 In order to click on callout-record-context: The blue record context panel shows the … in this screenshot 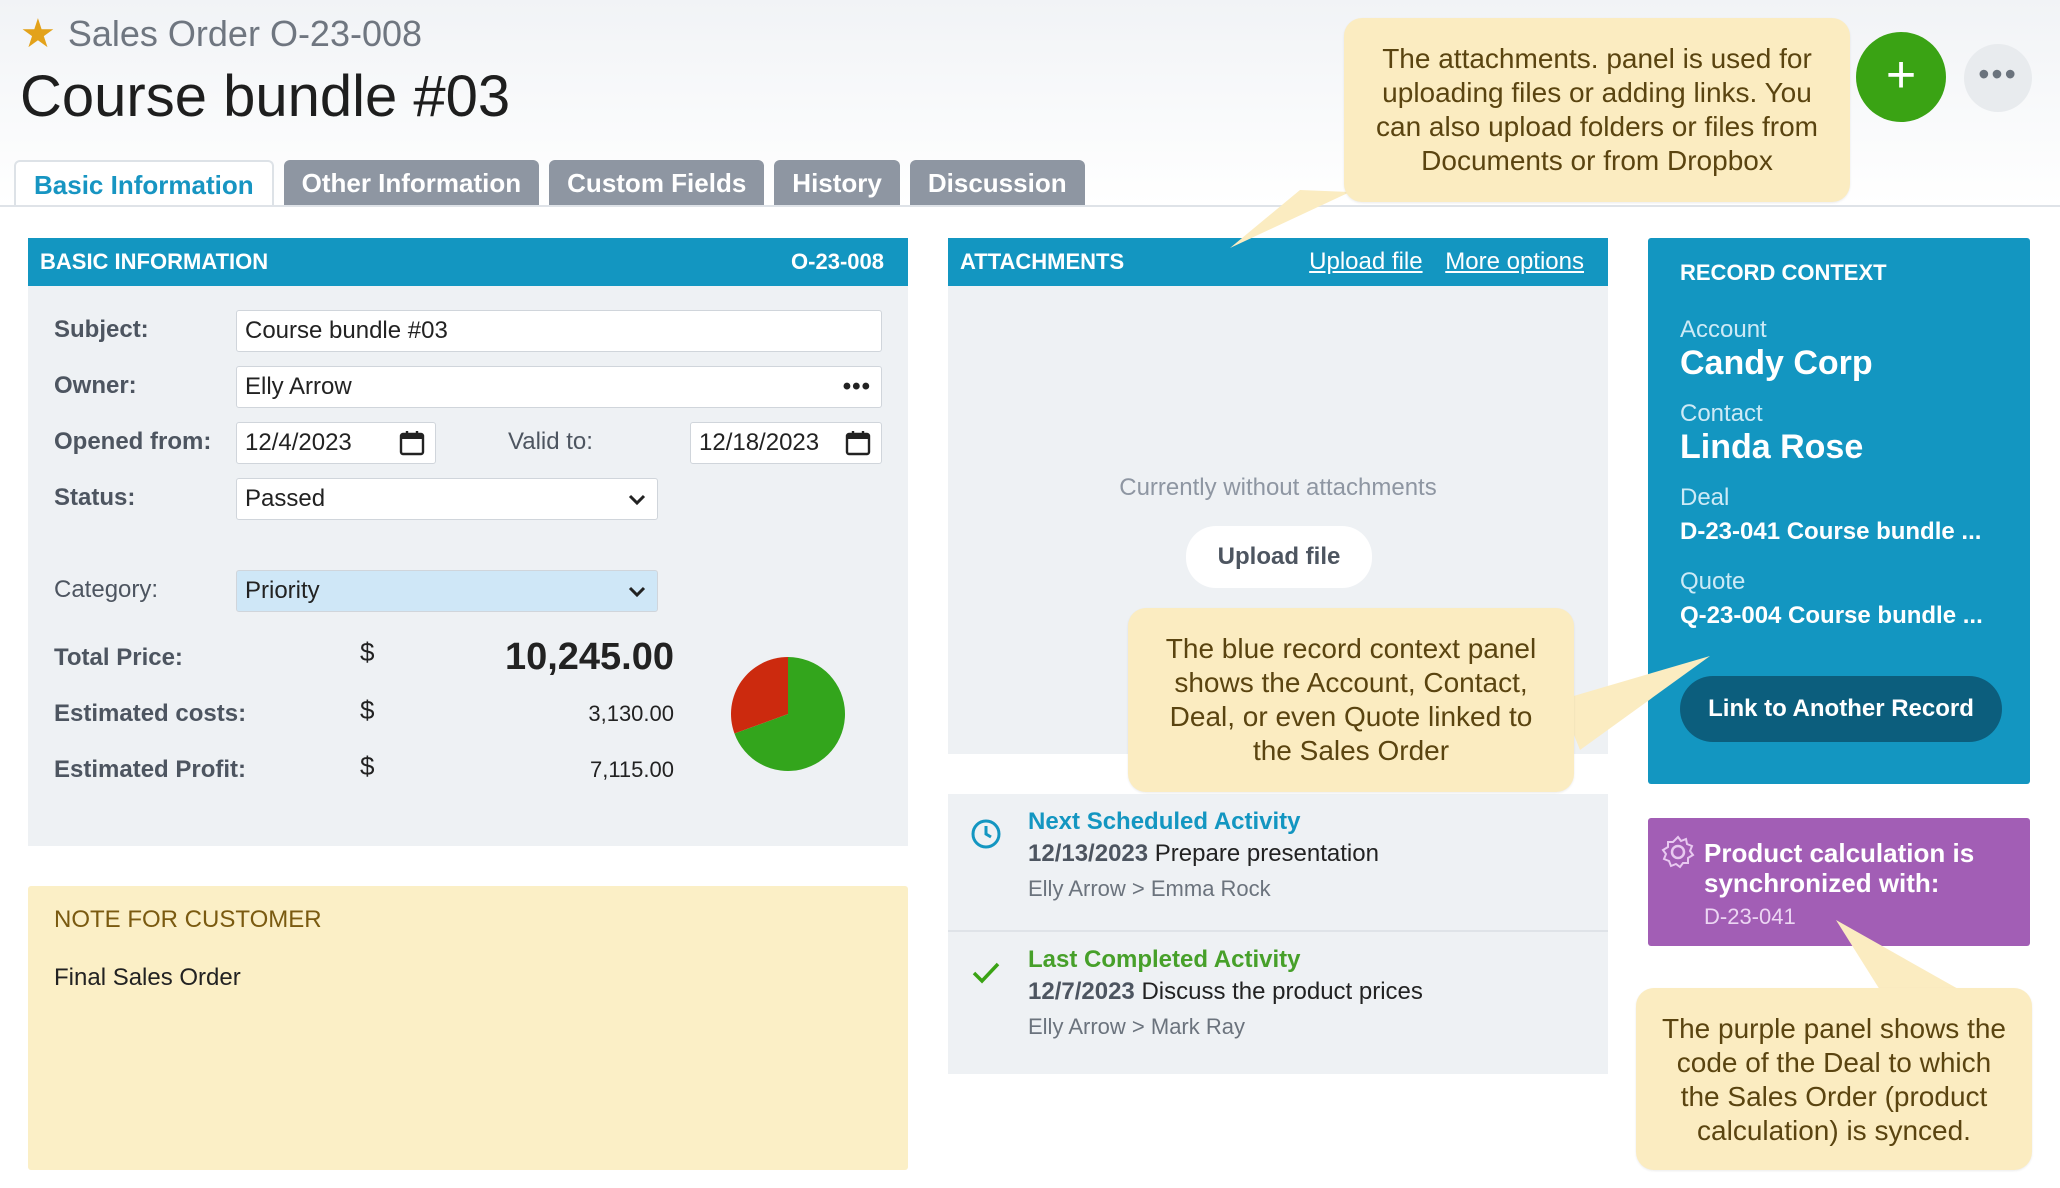, I will do `click(1351, 700)`.